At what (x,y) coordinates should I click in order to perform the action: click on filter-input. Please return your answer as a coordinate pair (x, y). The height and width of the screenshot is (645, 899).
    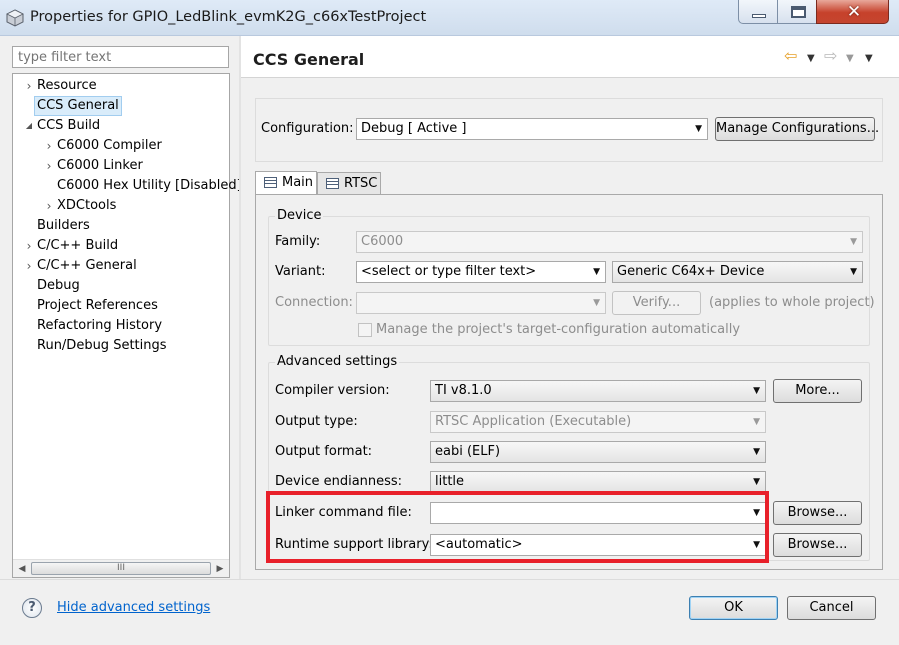
    Looking at the image, I should click on (120, 57).